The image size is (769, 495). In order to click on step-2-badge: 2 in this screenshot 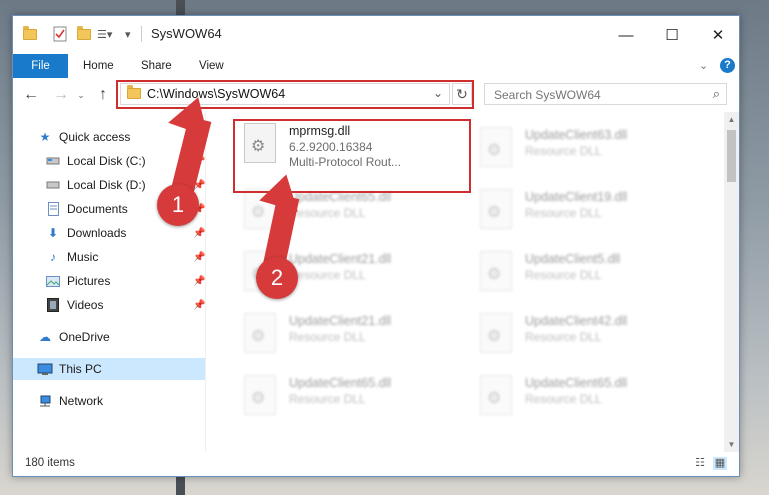, I will do `click(277, 278)`.